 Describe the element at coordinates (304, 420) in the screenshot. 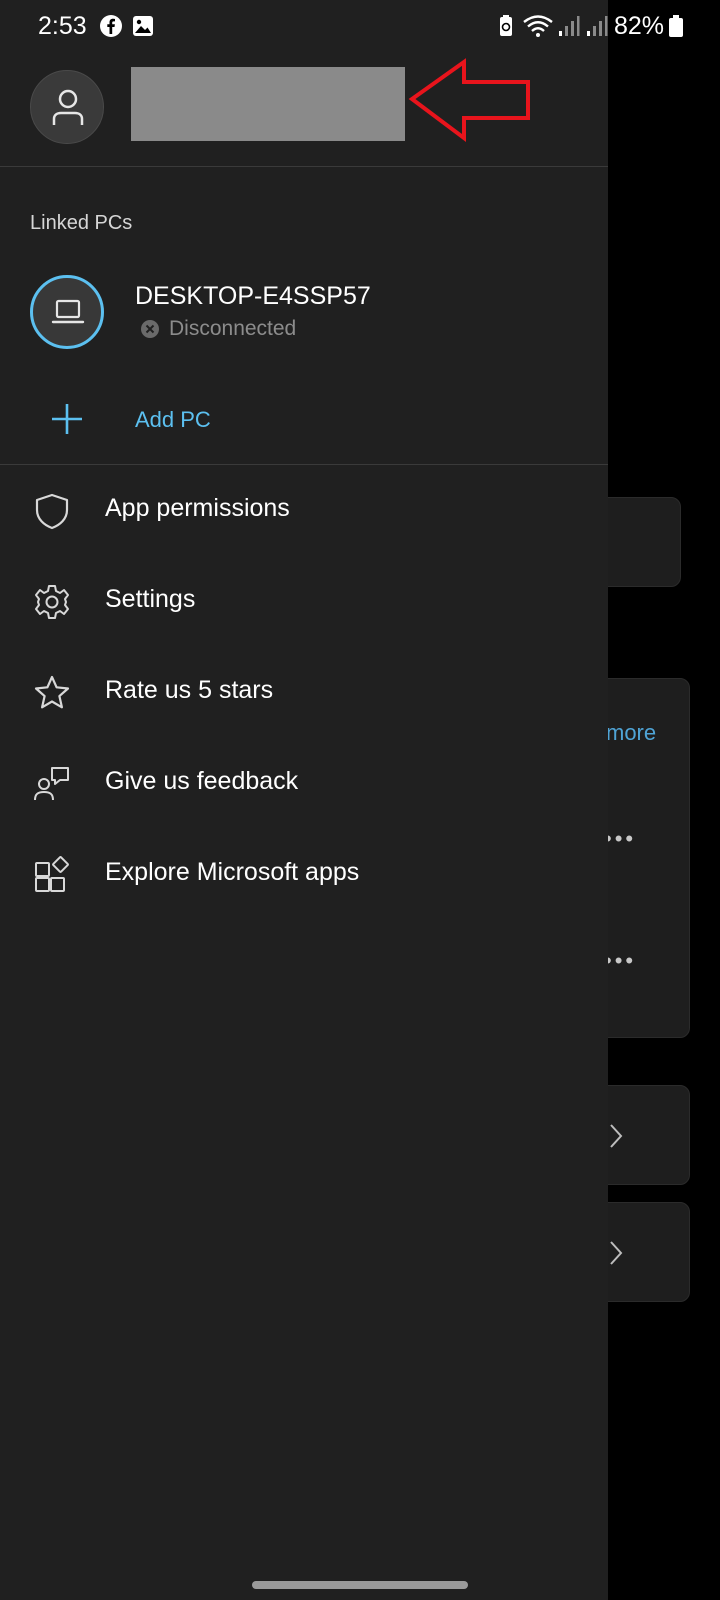

I see `add-pc-button: Add PC` at that location.